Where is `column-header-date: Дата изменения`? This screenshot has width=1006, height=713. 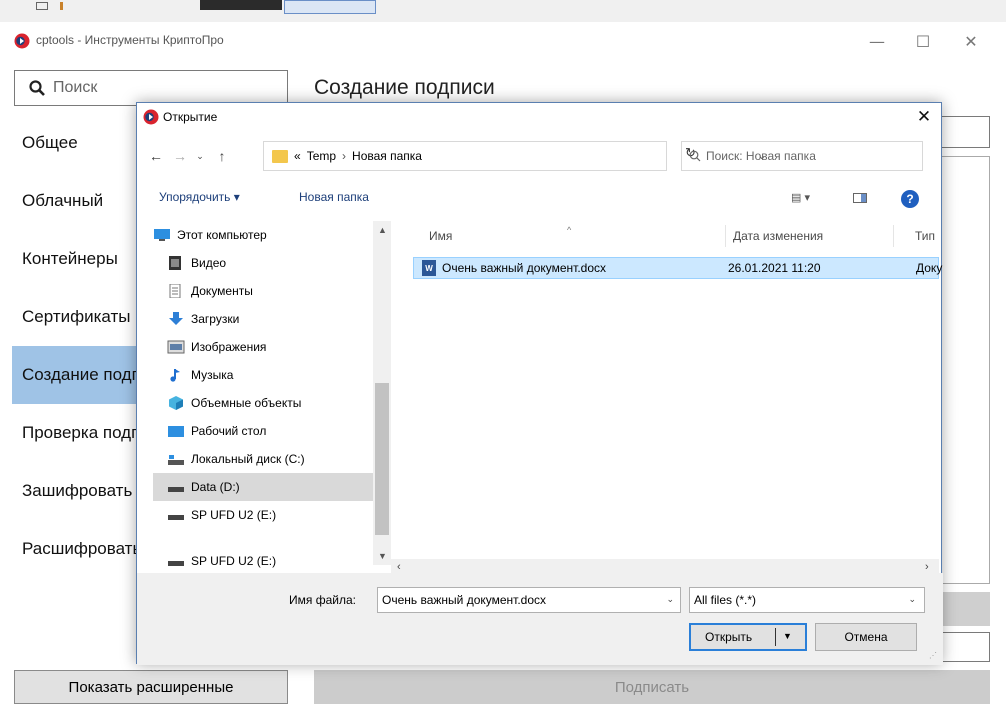
column-header-date: Дата изменения is located at coordinates (778, 236).